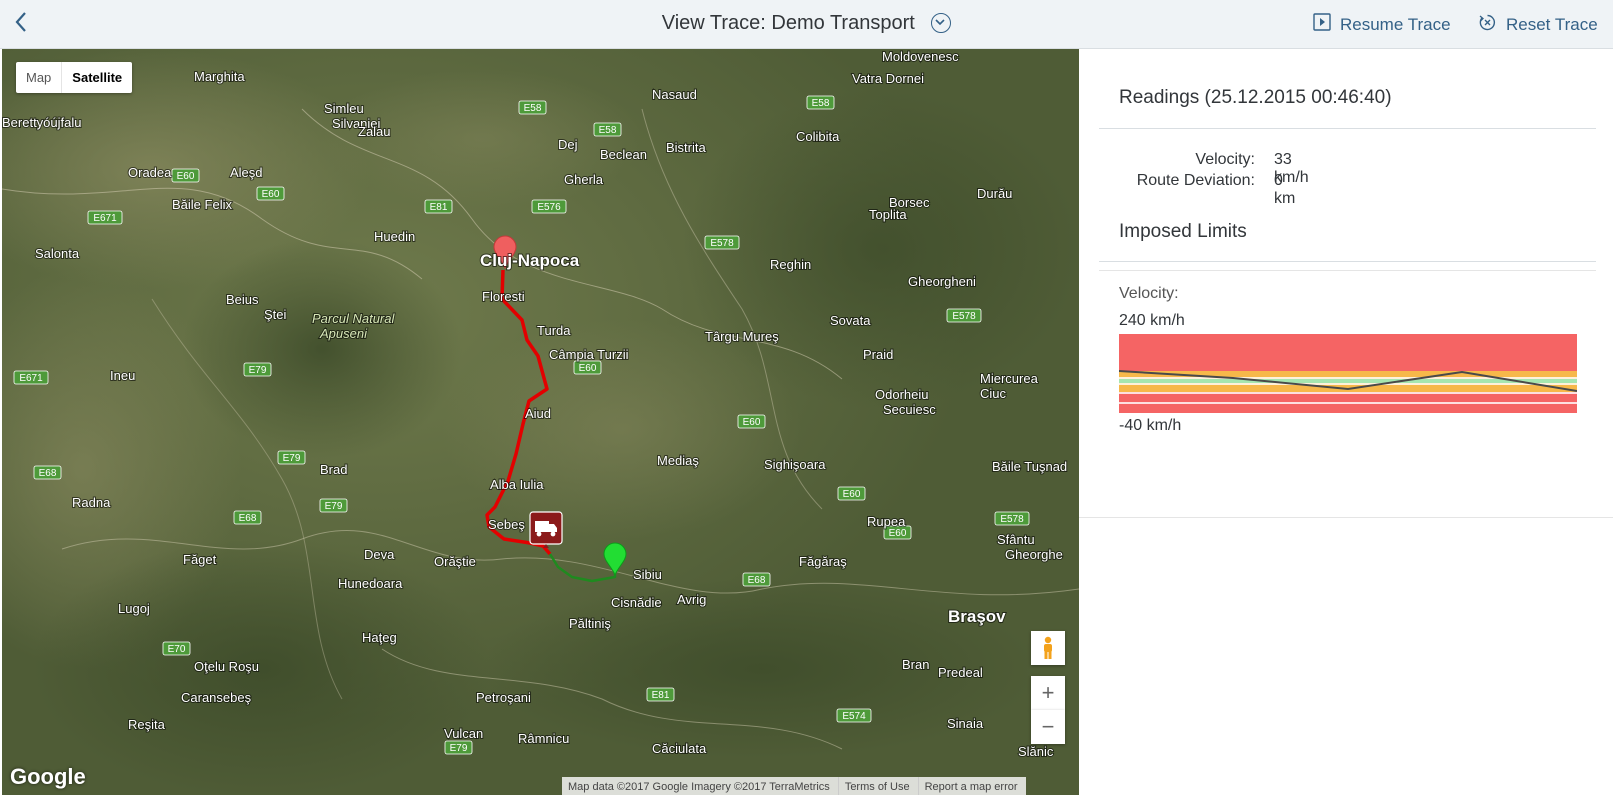 Image resolution: width=1613 pixels, height=795 pixels. What do you see at coordinates (568, 144) in the screenshot?
I see `place-label: Dej` at bounding box center [568, 144].